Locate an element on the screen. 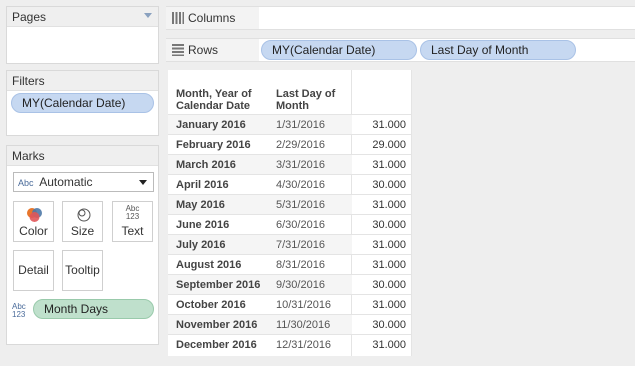 The height and width of the screenshot is (366, 635). size-icon is located at coordinates (82, 215).